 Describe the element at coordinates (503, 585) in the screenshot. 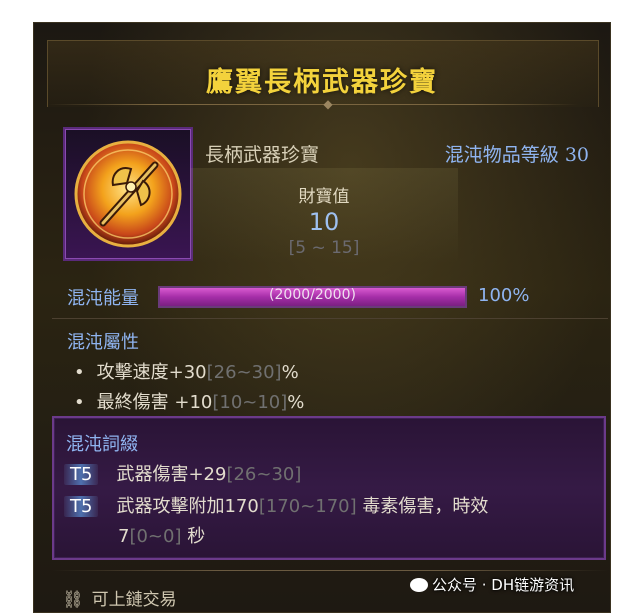

I see `watermark-text: 公众号 · DH链游资讯` at that location.